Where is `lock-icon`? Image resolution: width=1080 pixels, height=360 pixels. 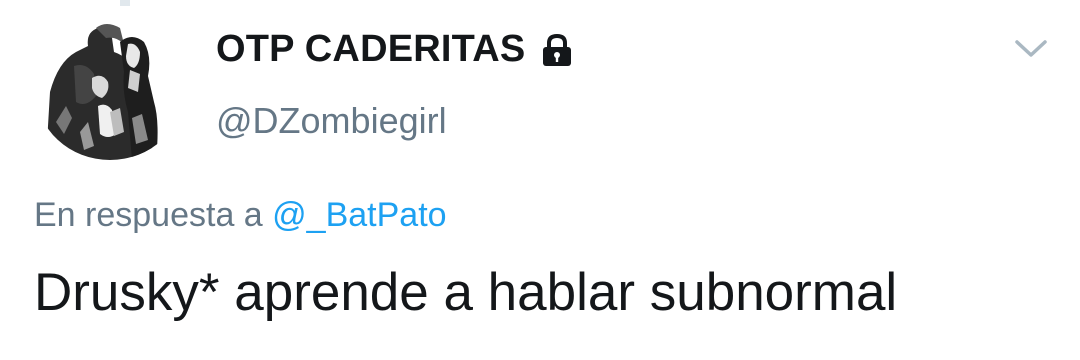 lock-icon is located at coordinates (557, 50).